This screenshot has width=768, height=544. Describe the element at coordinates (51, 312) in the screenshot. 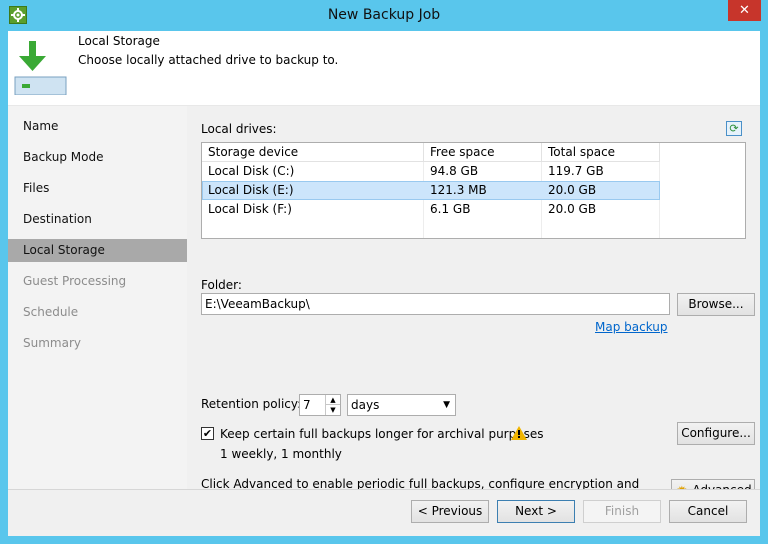

I see `sidebar-item-schedule: Schedule` at that location.